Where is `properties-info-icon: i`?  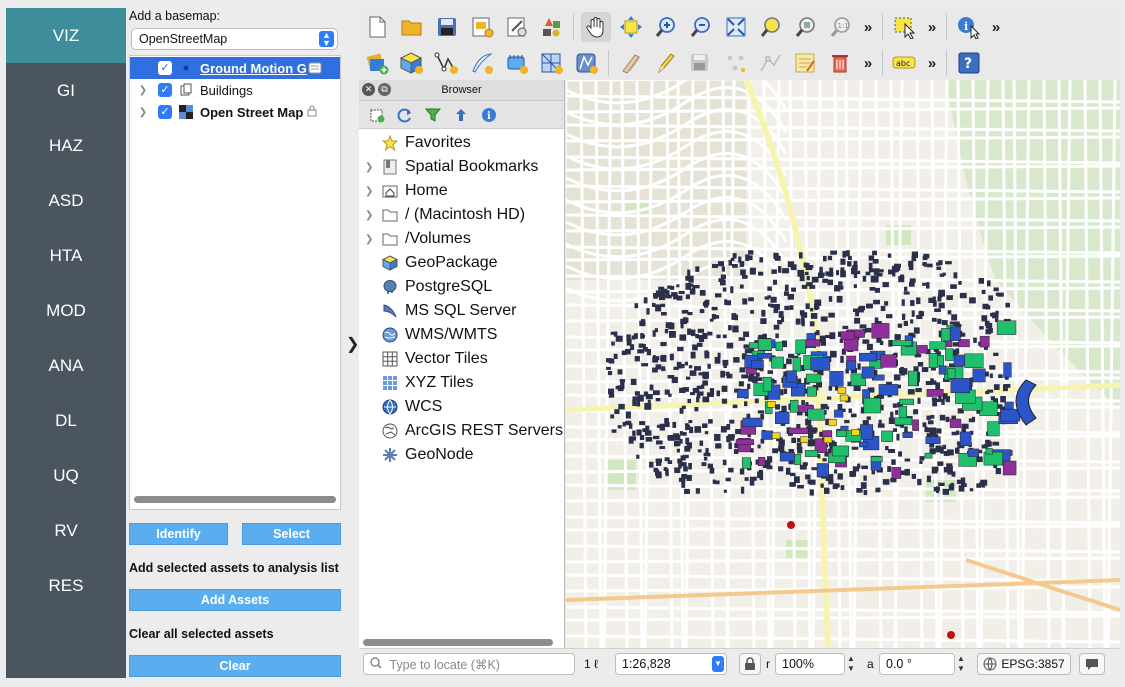
properties-info-icon: i is located at coordinates (489, 115).